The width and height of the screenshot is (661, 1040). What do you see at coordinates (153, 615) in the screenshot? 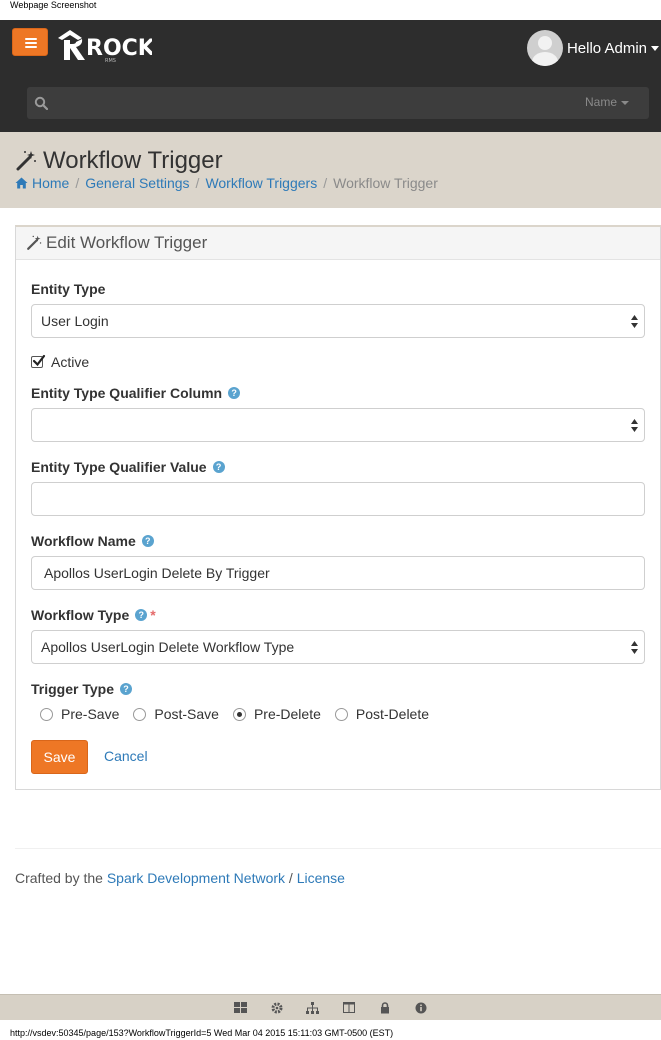
I see `required-indicator: *` at bounding box center [153, 615].